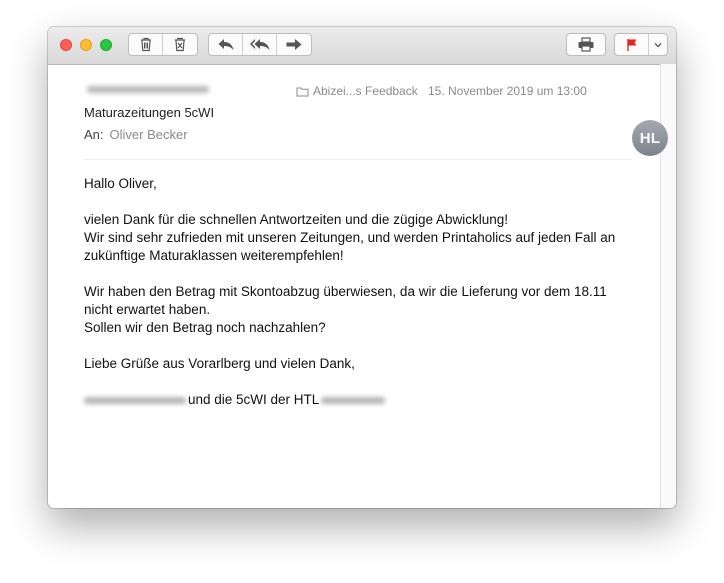  I want to click on signature: und die 5cWI der HTL, so click(364, 400).